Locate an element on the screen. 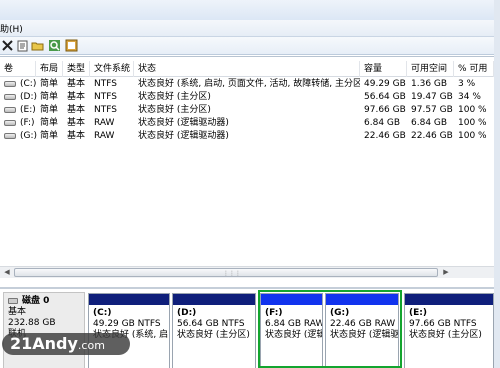 Image resolution: width=500 pixels, height=368 pixels. menu-help: 助(H) is located at coordinates (11, 28).